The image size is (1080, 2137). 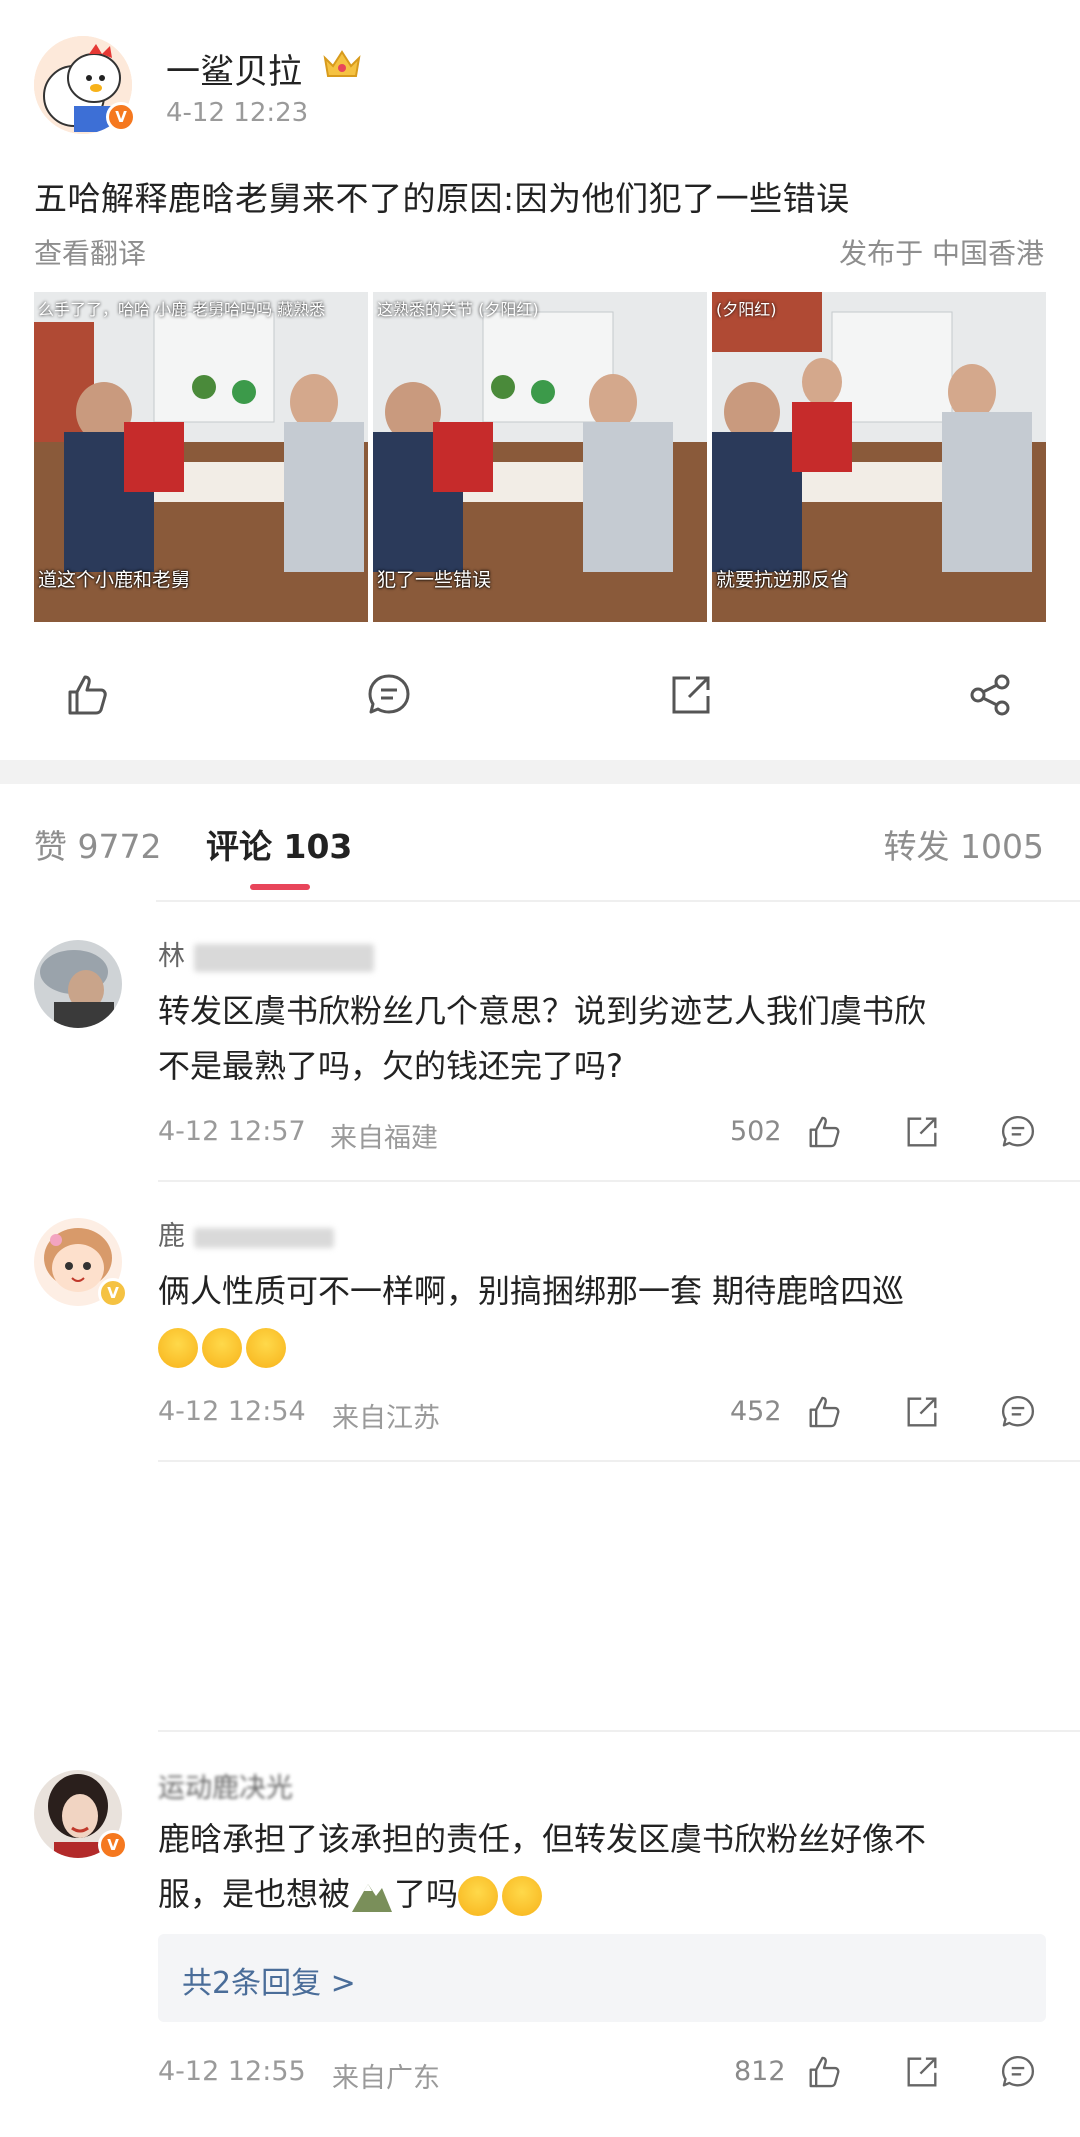 What do you see at coordinates (232, 1411) in the screenshot?
I see `comment-time: 4-12 12:54` at bounding box center [232, 1411].